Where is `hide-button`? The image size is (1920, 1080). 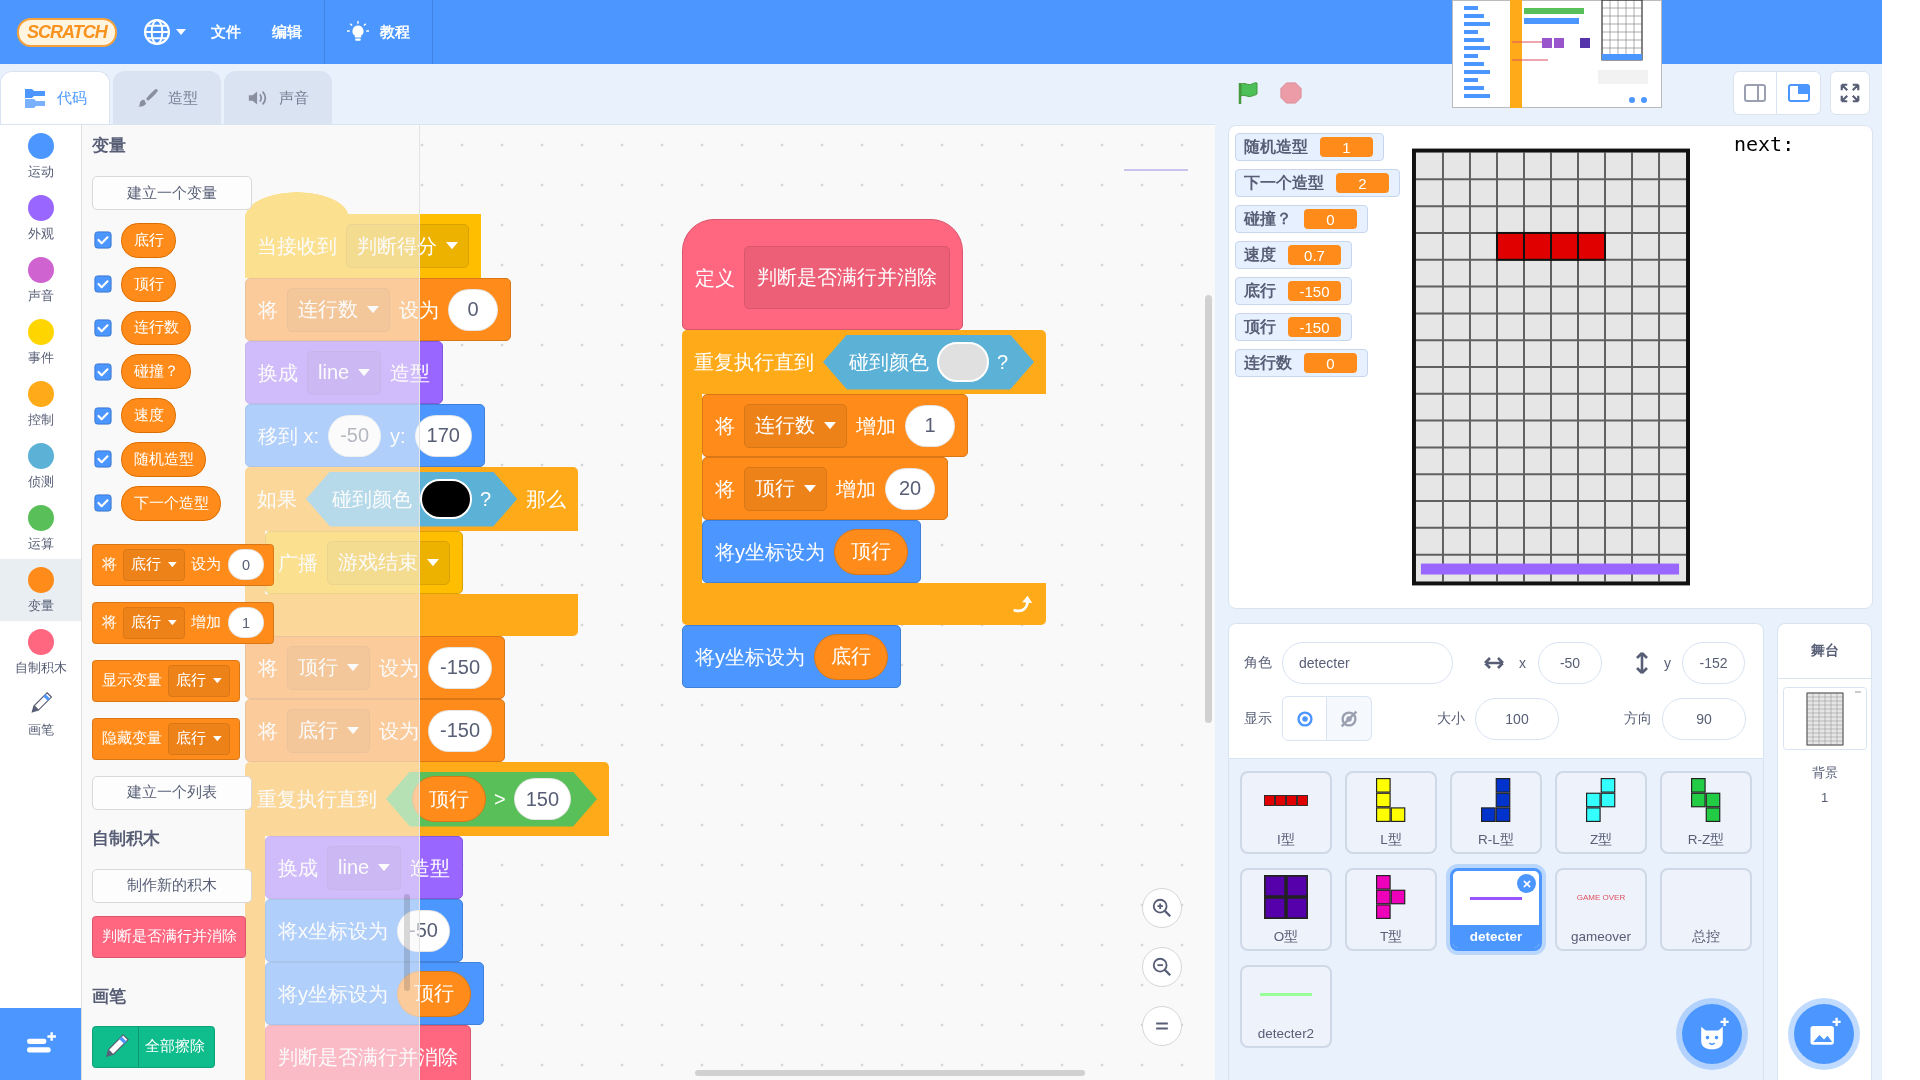
hide-button is located at coordinates (1349, 718).